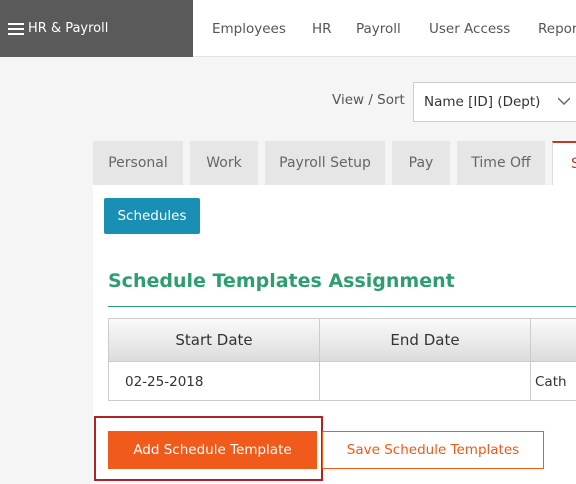 This screenshot has height=484, width=576. I want to click on hamburger-icon, so click(16, 28).